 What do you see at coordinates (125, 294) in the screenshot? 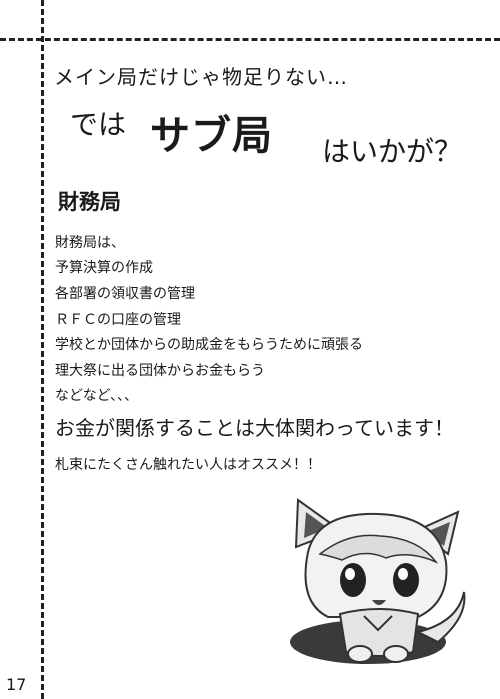
I see `description-line: 各部署の領収書の管理` at bounding box center [125, 294].